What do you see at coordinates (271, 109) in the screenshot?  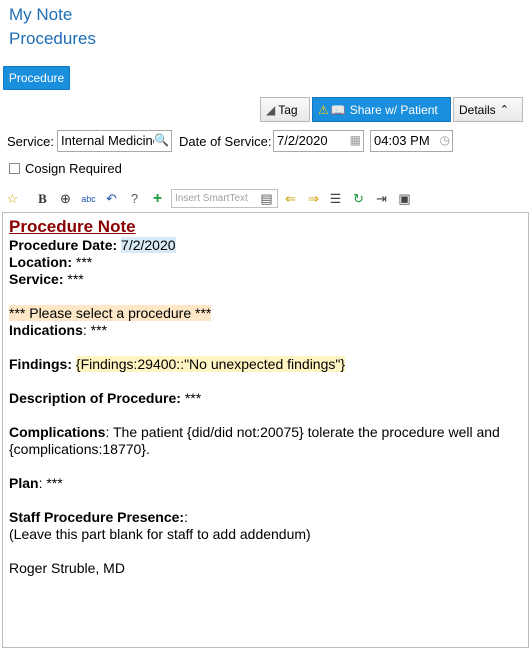 I see `tag-icon: ◢` at bounding box center [271, 109].